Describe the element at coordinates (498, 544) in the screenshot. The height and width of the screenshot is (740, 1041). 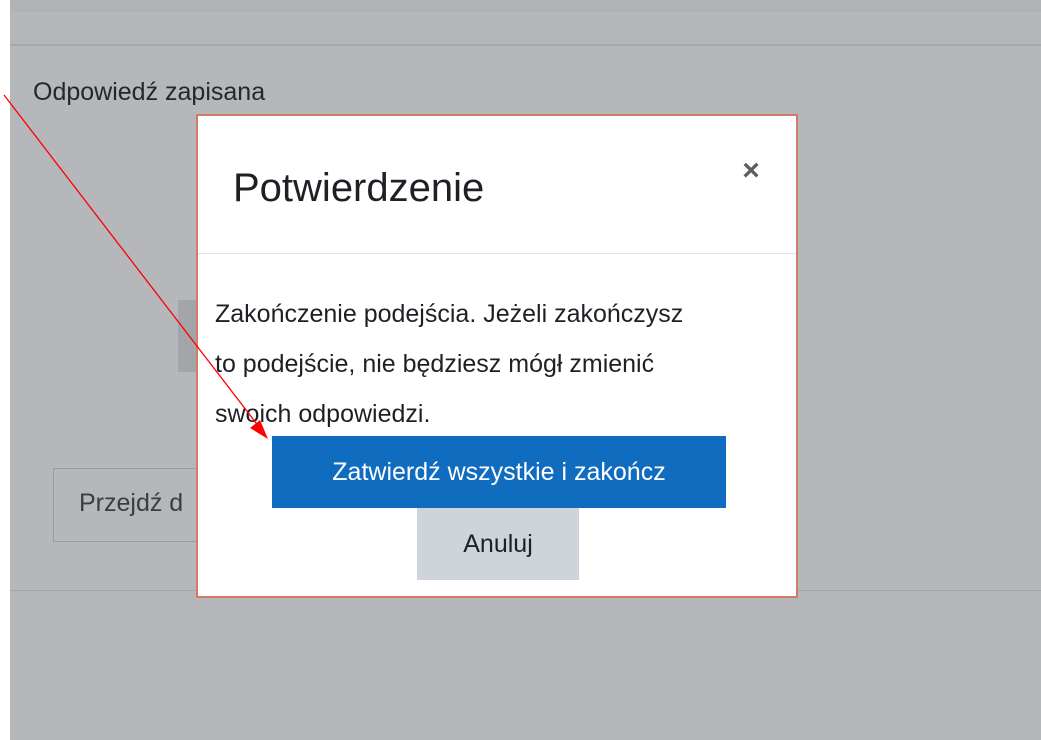
I see `cancel-button: Anuluj` at that location.